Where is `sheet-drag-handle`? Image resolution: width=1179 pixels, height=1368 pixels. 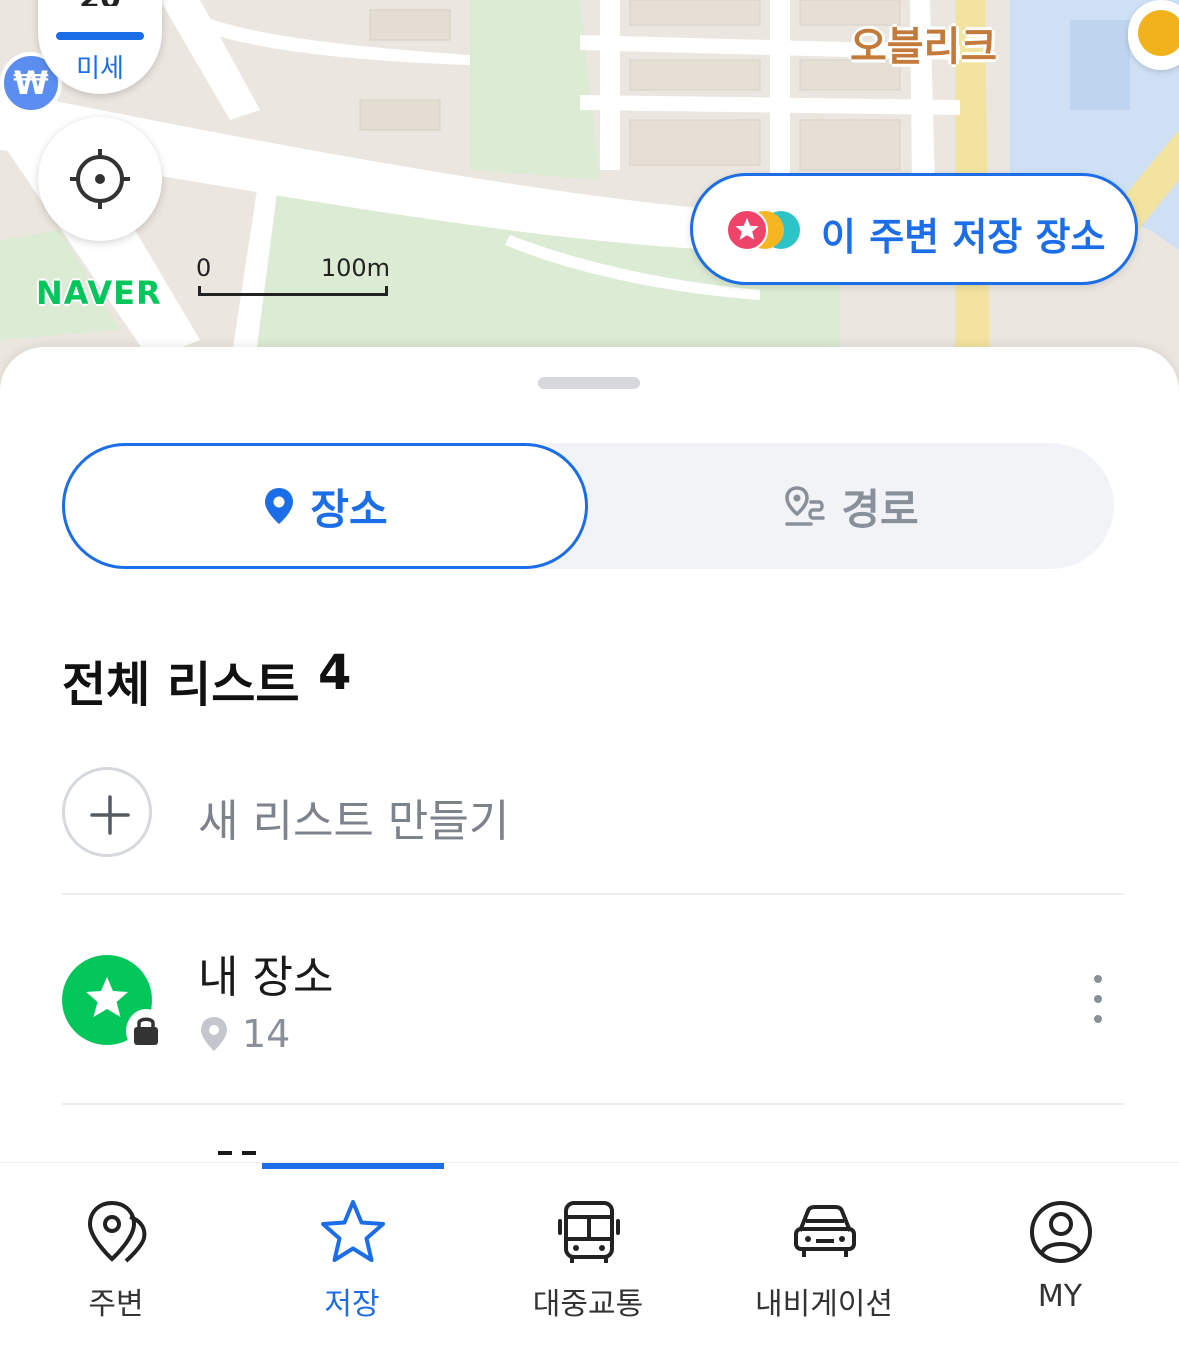
sheet-drag-handle is located at coordinates (589, 383).